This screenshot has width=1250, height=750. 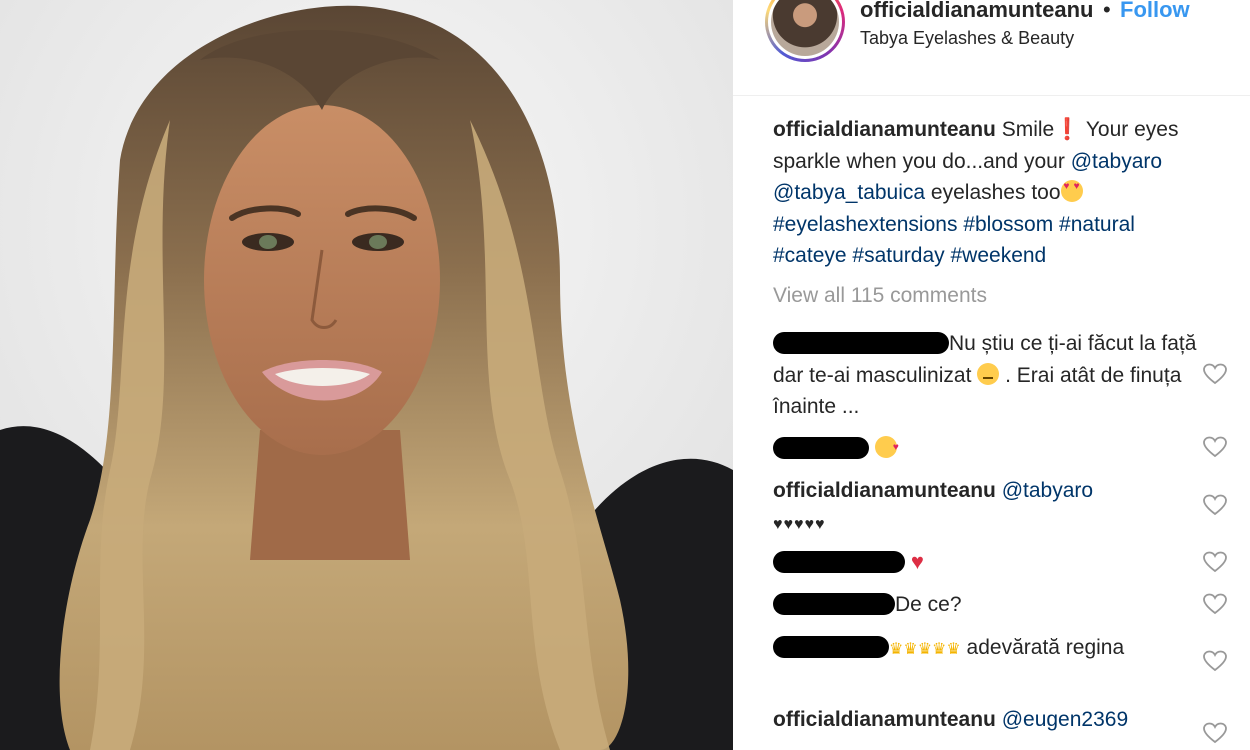 I want to click on avatar-image, so click(x=805, y=28).